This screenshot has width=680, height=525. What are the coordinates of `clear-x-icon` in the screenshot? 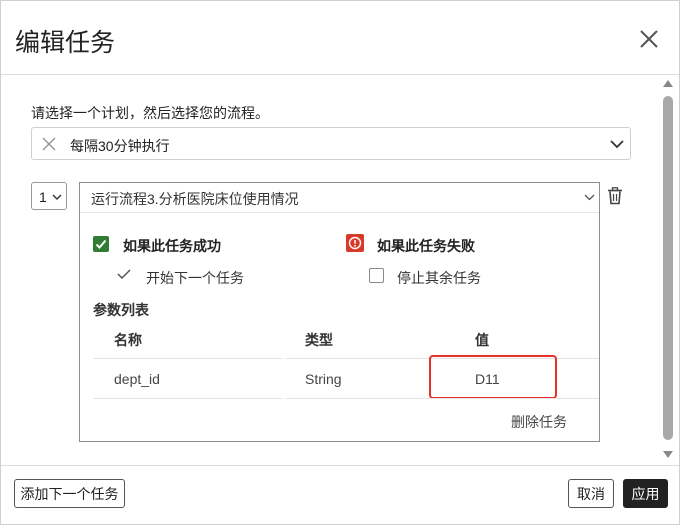 It's located at (49, 144).